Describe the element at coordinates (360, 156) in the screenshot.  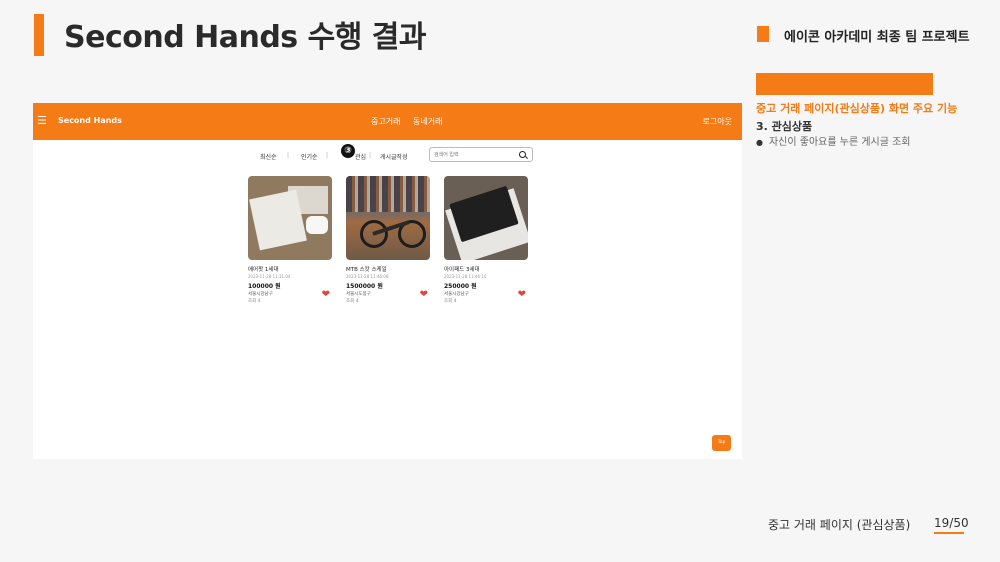
I see `sort-interest: 관심` at that location.